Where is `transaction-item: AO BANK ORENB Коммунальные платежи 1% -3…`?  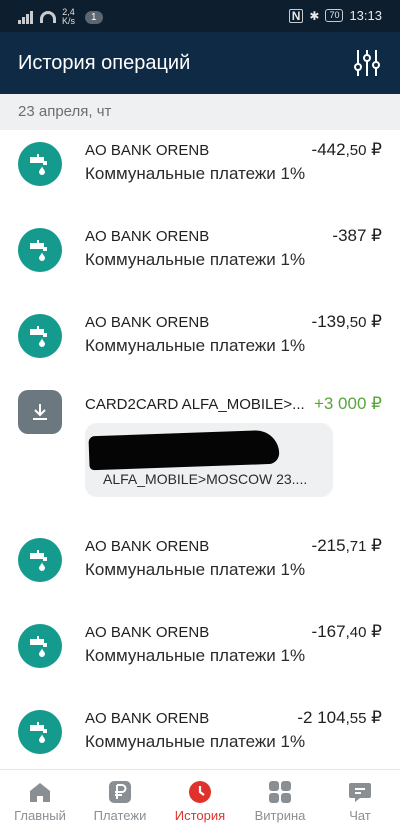 transaction-item: AO BANK ORENB Коммунальные платежи 1% -3… is located at coordinates (200, 259).